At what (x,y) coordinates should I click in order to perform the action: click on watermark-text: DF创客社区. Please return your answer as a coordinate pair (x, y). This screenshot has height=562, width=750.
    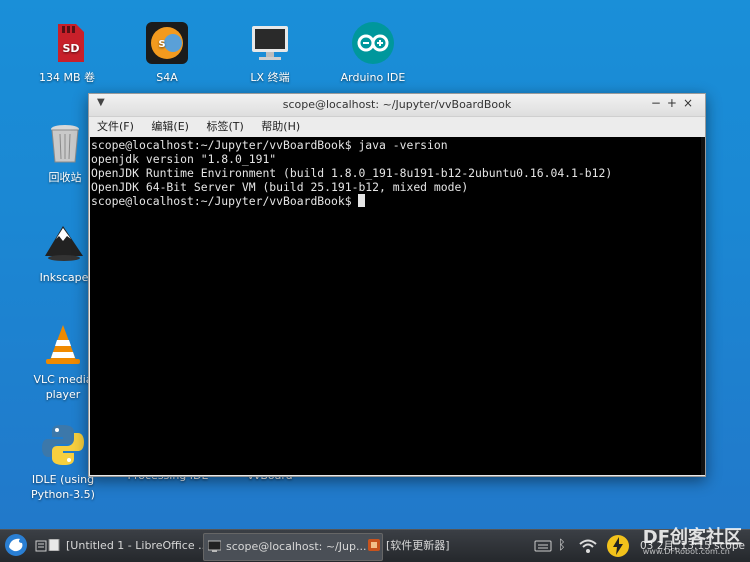
    Looking at the image, I should click on (692, 537).